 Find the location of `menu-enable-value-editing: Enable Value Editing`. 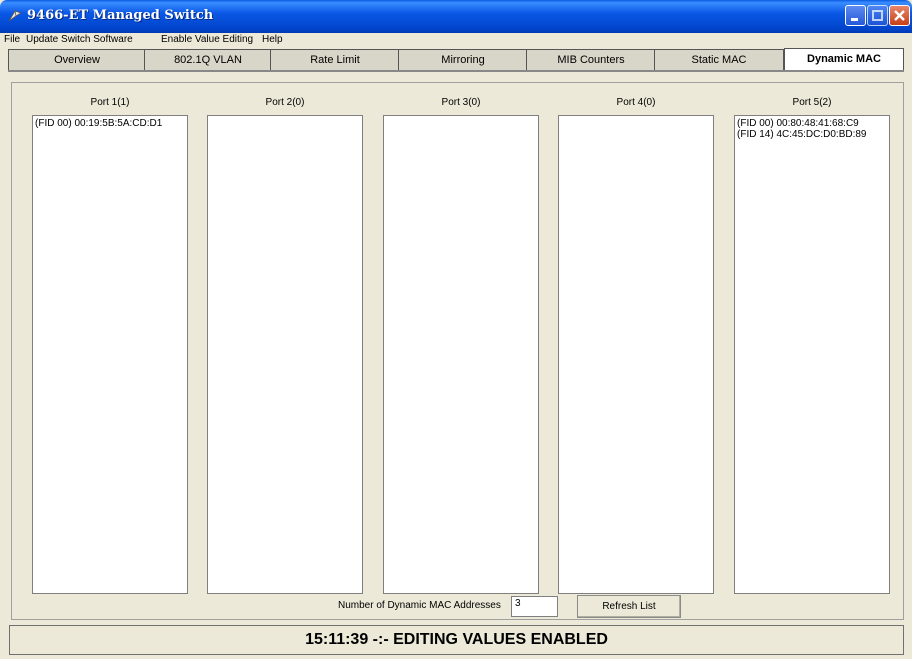

menu-enable-value-editing: Enable Value Editing is located at coordinates (207, 39).